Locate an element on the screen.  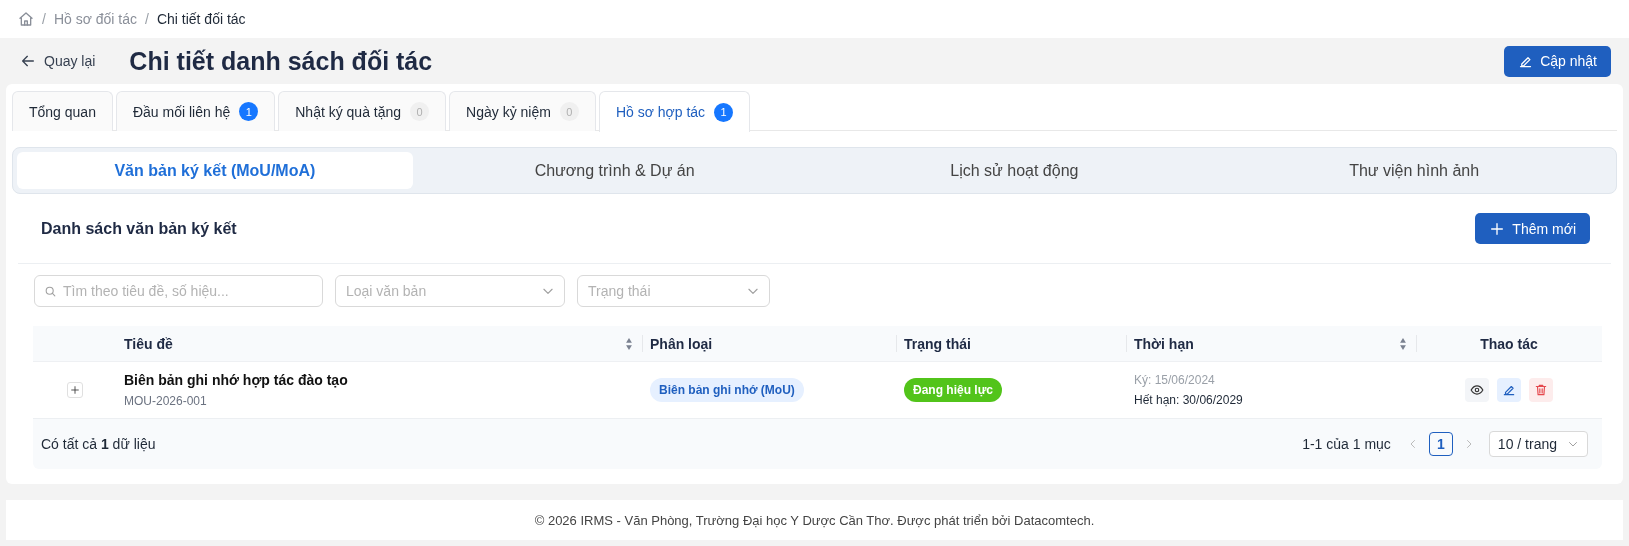
type-tag: Biên bản ghi nhớ (MoU) is located at coordinates (727, 390).